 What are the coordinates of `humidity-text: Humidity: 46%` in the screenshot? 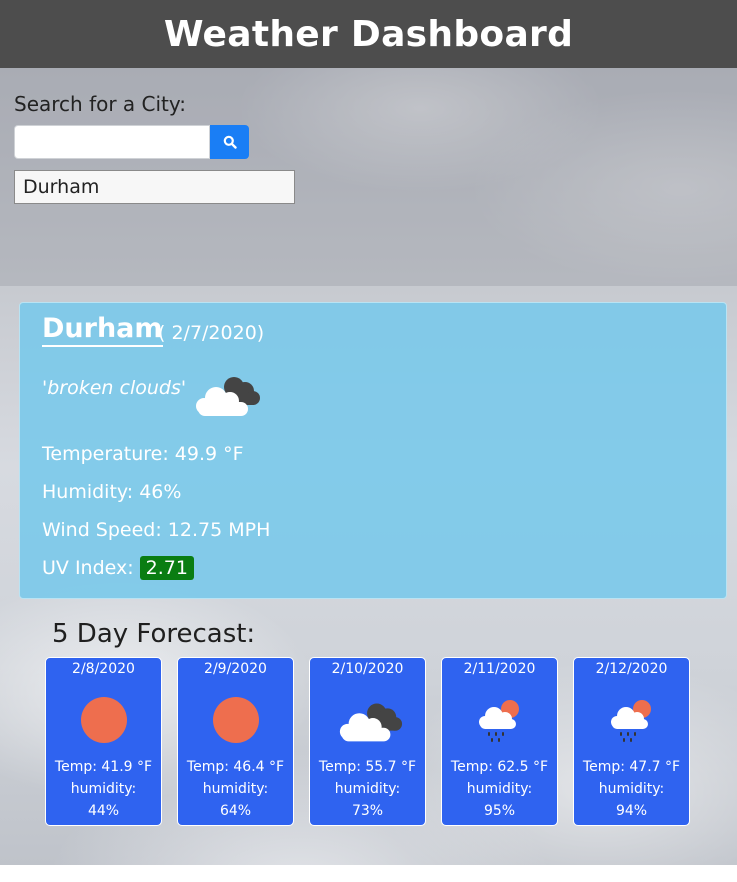 It's located at (112, 492).